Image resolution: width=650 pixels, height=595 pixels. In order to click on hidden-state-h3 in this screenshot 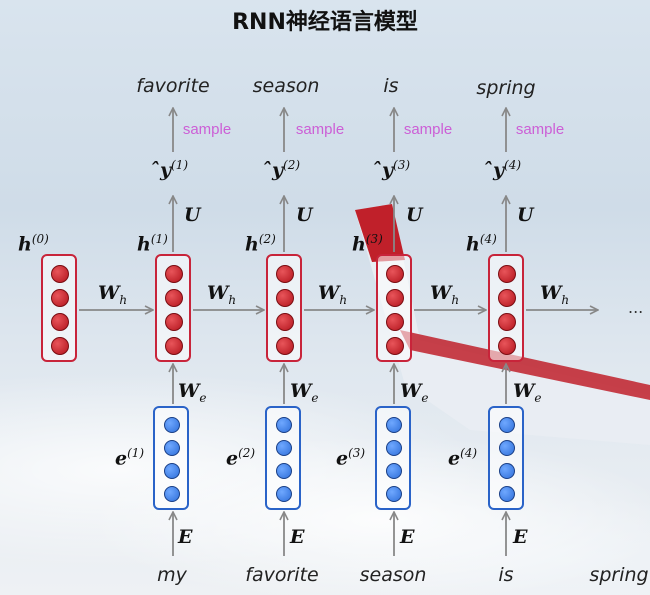, I will do `click(394, 308)`.